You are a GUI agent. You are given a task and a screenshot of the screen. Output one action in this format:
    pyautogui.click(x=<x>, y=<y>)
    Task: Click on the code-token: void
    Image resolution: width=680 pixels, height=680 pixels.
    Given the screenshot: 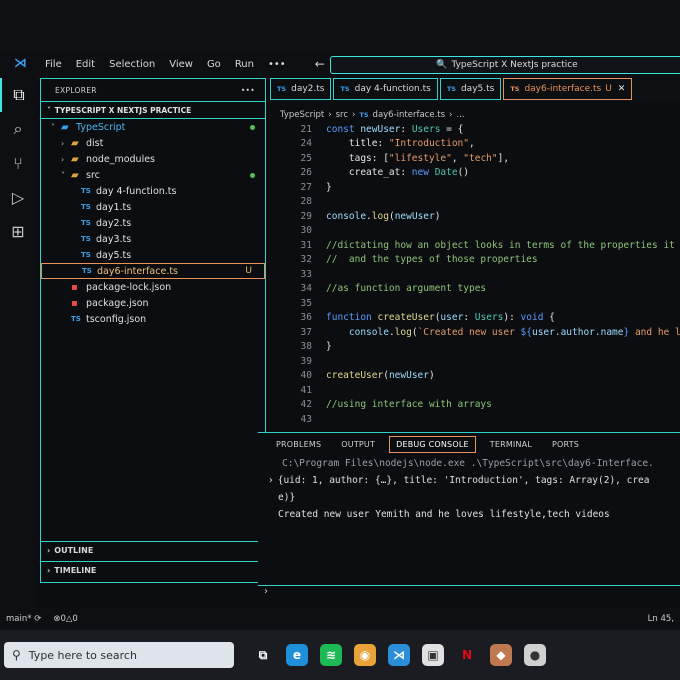 What is the action you would take?
    pyautogui.click(x=532, y=318)
    